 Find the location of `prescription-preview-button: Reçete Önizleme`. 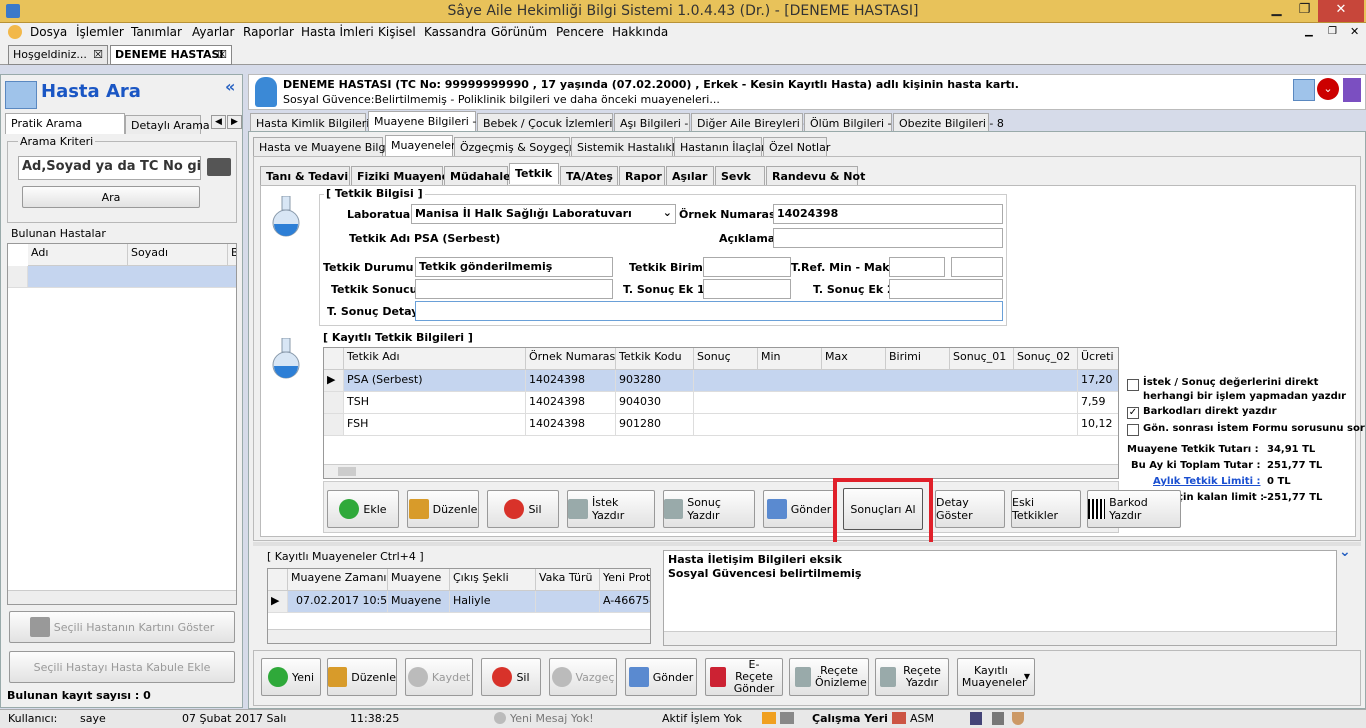

prescription-preview-button: Reçete Önizleme is located at coordinates (829, 677).